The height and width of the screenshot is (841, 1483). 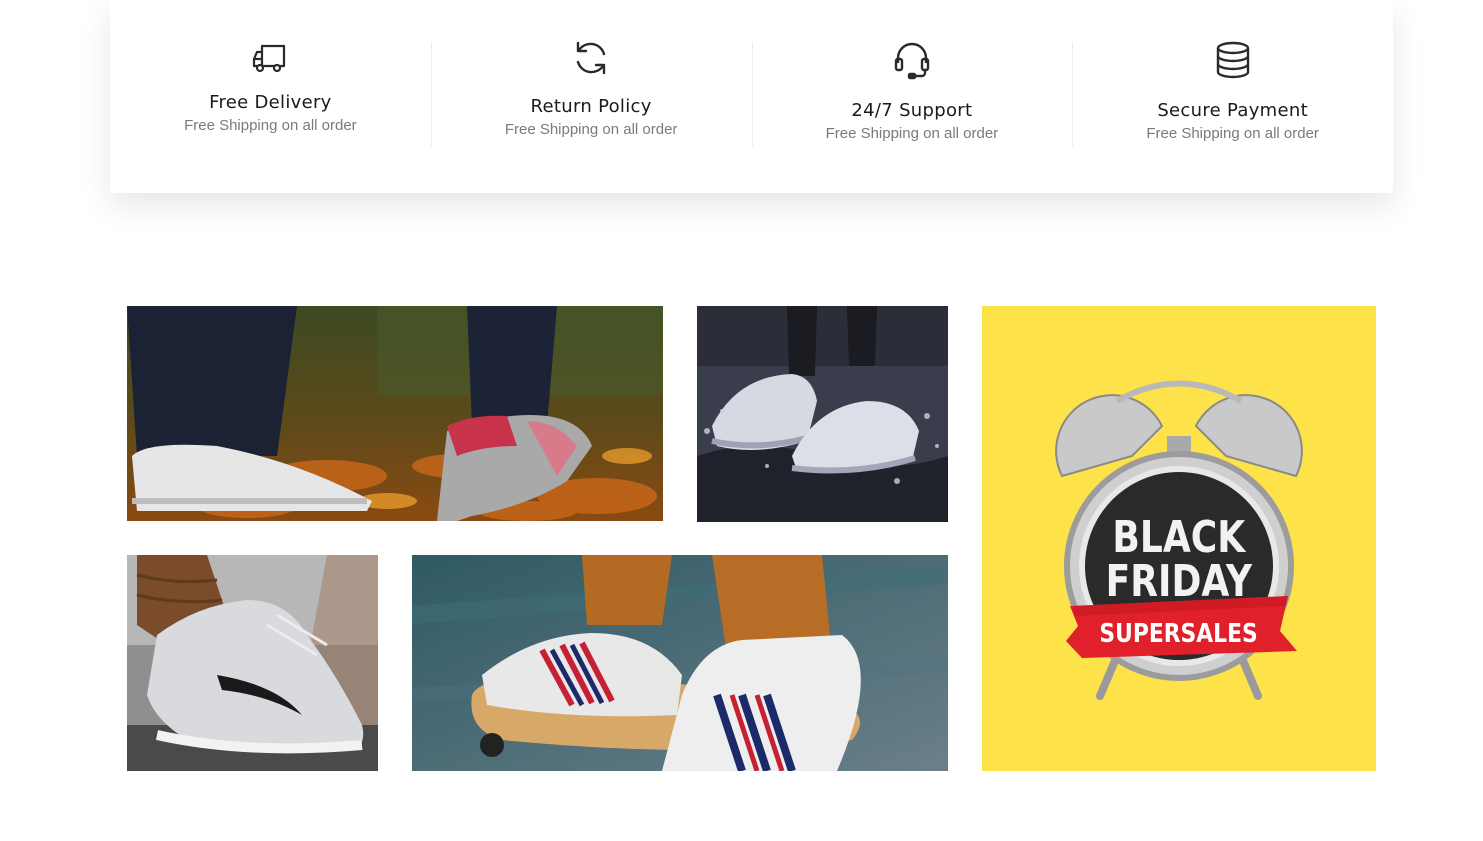 I want to click on feature-title: 24/7 Support, so click(x=912, y=110).